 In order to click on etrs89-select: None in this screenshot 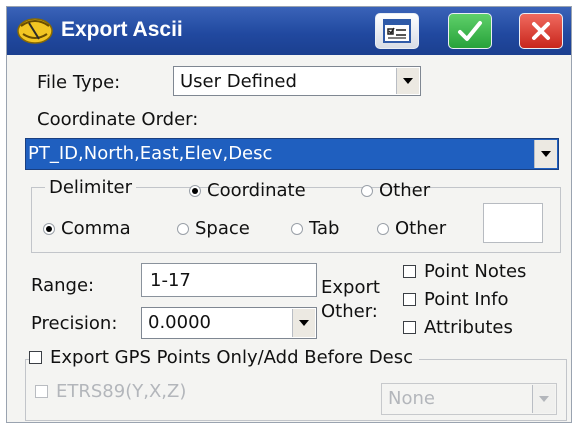, I will do `click(469, 399)`.